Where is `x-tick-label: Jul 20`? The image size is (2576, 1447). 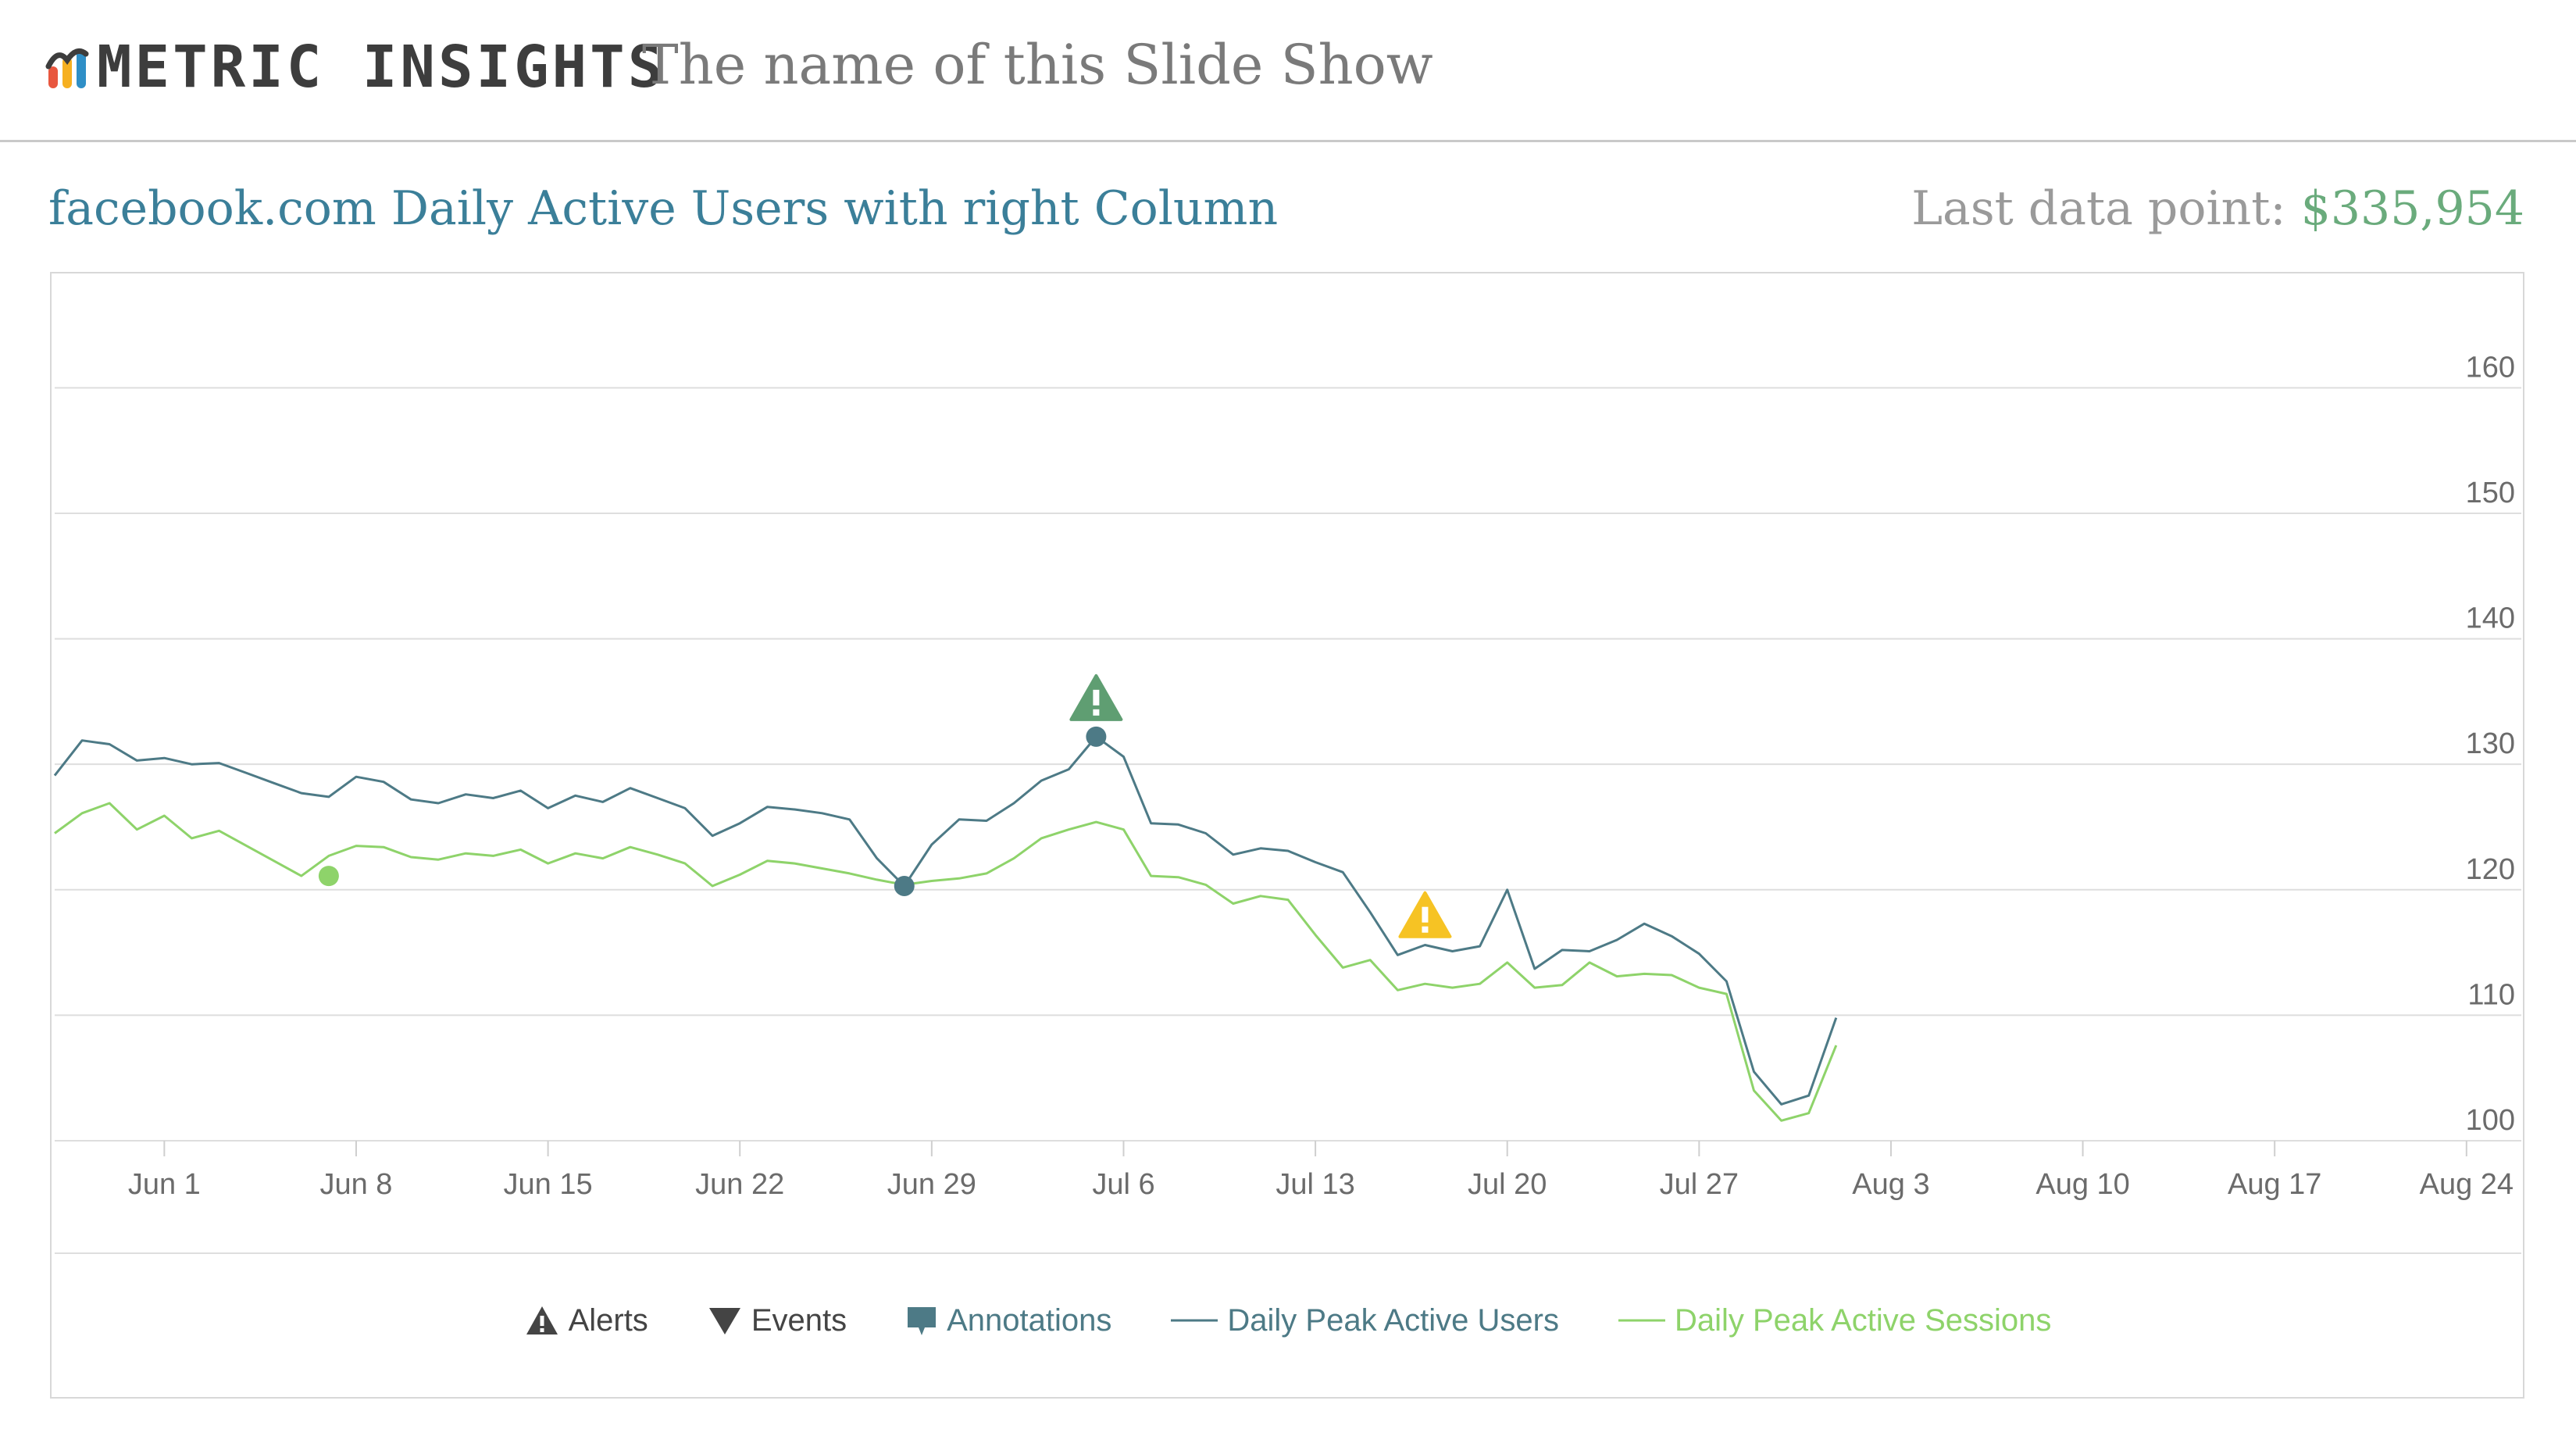 x-tick-label: Jul 20 is located at coordinates (1507, 1184).